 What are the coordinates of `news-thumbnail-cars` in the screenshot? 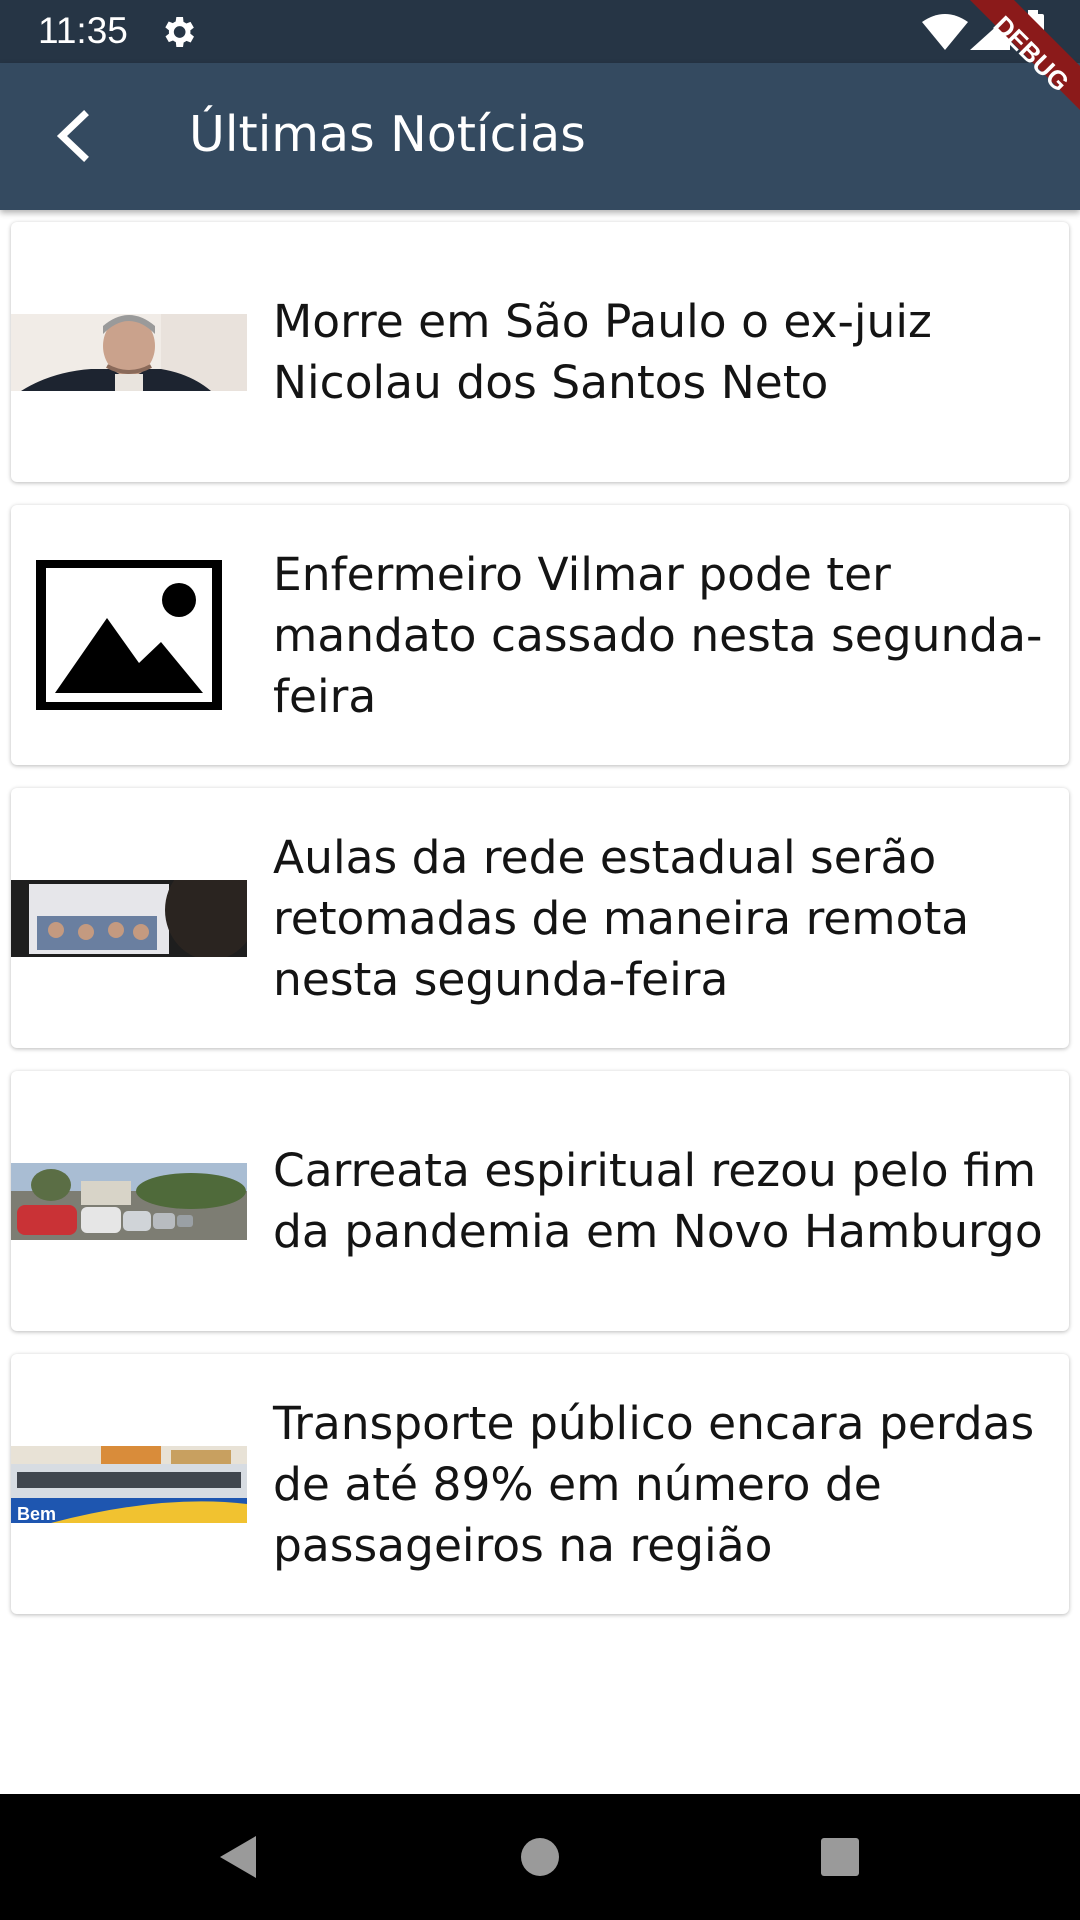 It's located at (129, 1201).